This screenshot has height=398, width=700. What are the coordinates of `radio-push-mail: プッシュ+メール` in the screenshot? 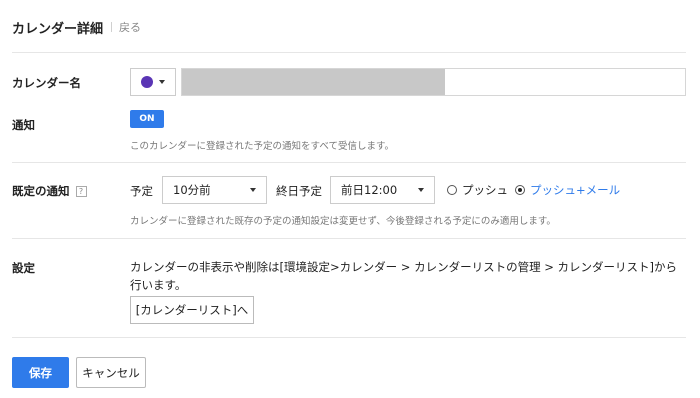 It's located at (567, 190).